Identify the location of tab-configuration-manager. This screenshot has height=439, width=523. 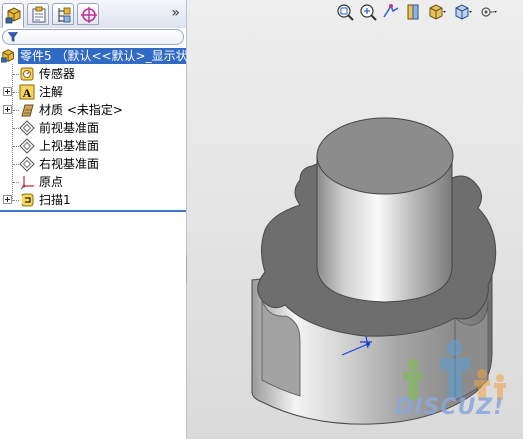
(63, 14).